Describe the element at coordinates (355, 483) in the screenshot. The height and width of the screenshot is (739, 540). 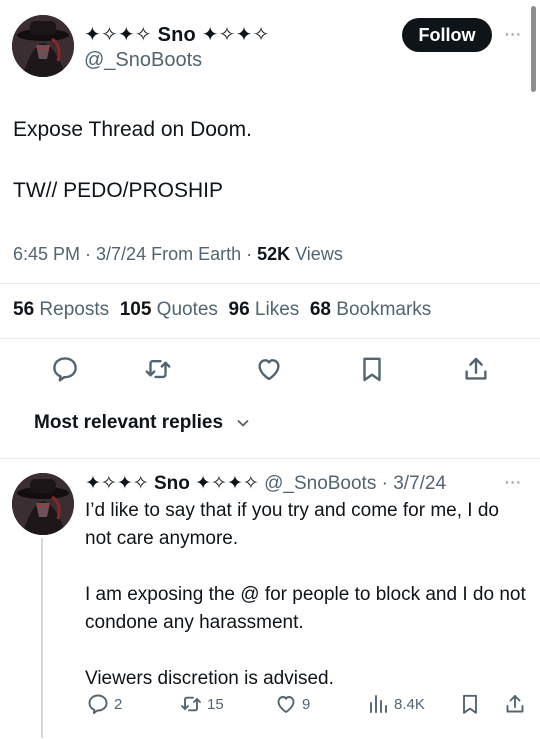
I see `reply-handle-date: @_SnoBoots · 3/7/24` at that location.